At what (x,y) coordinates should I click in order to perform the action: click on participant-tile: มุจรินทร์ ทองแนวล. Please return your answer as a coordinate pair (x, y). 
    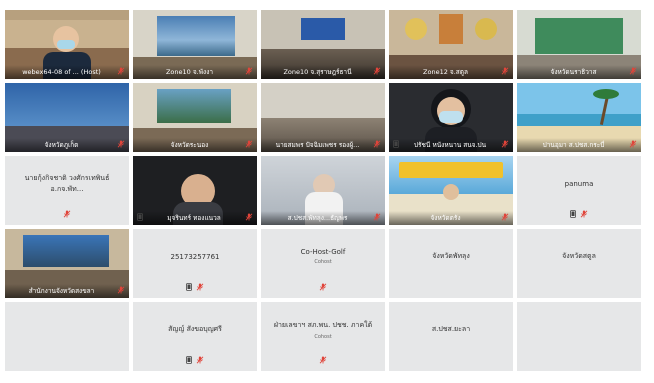
    Looking at the image, I should click on (195, 190).